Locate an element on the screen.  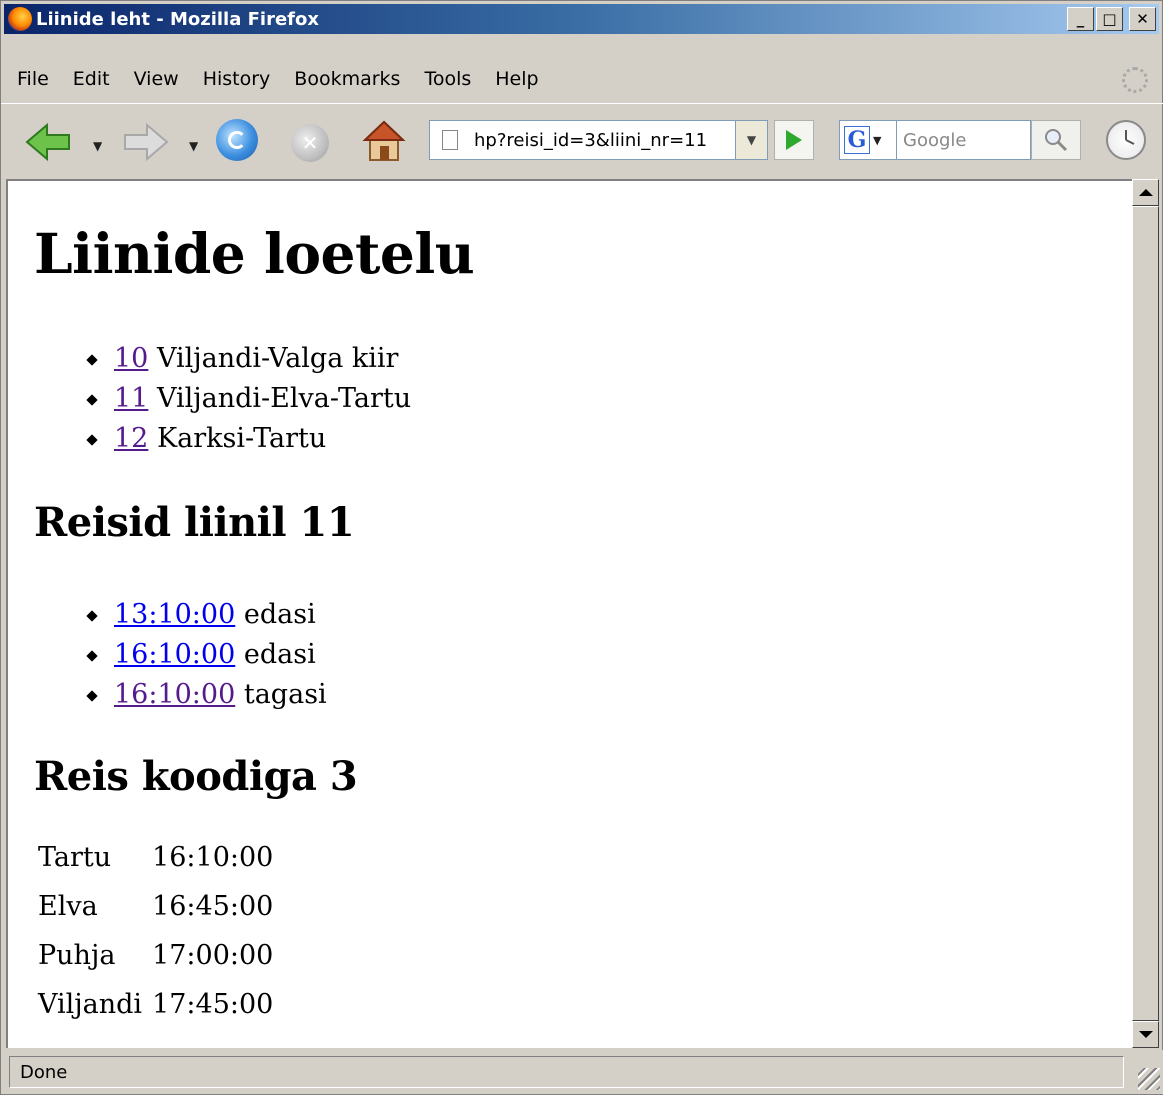
reload-button is located at coordinates (237, 140).